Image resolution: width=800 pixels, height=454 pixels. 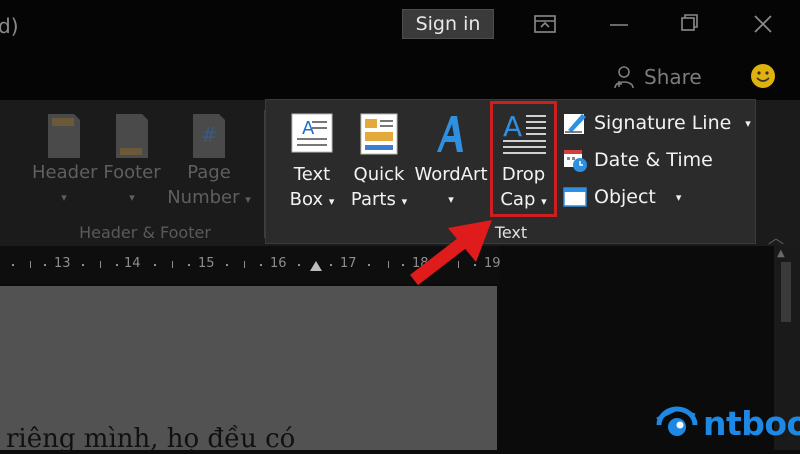 What do you see at coordinates (348, 263) in the screenshot?
I see `ruler-label: 17` at bounding box center [348, 263].